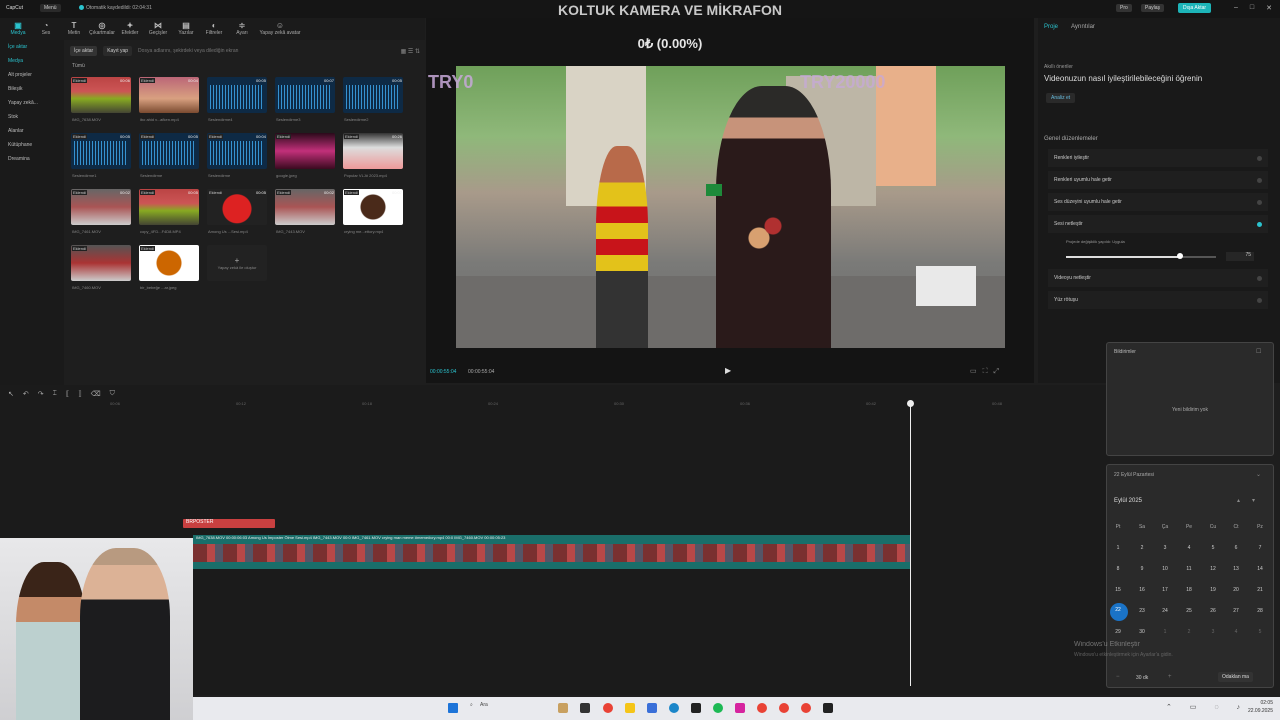 Image resolution: width=1280 pixels, height=720 pixels. What do you see at coordinates (1158, 180) in the screenshot?
I see `option-match-colors: Renkleri uyumlu hale getir` at bounding box center [1158, 180].